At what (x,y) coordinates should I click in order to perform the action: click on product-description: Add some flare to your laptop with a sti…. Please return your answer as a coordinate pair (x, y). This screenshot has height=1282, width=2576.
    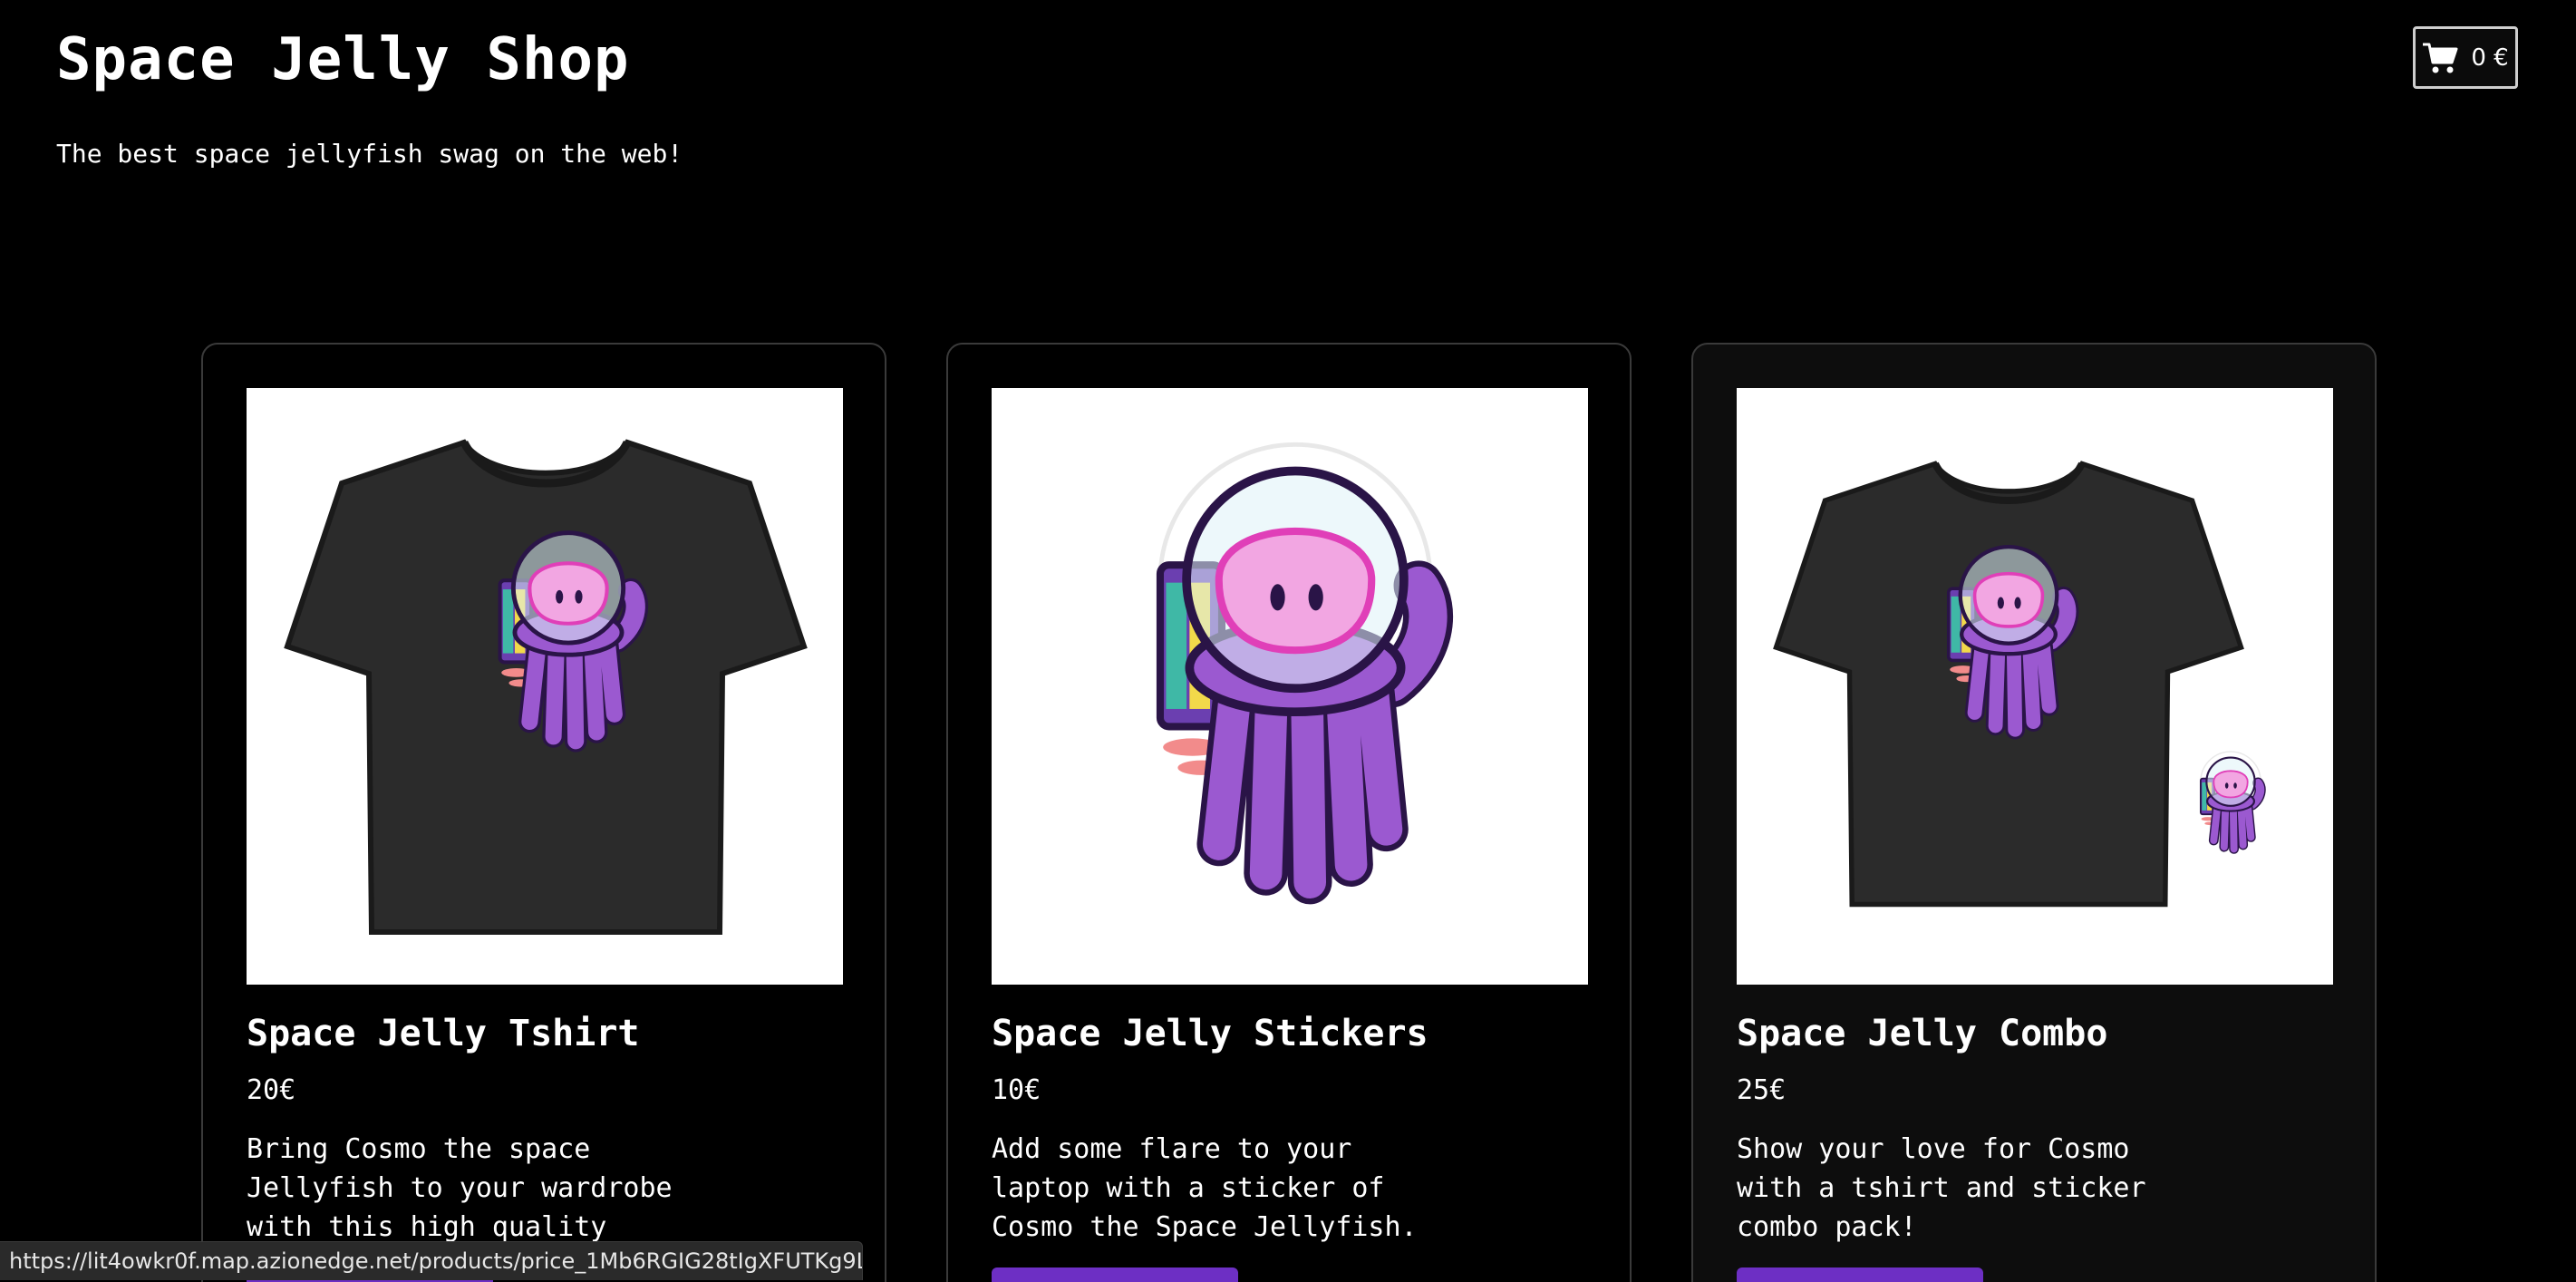
    Looking at the image, I should click on (1205, 1188).